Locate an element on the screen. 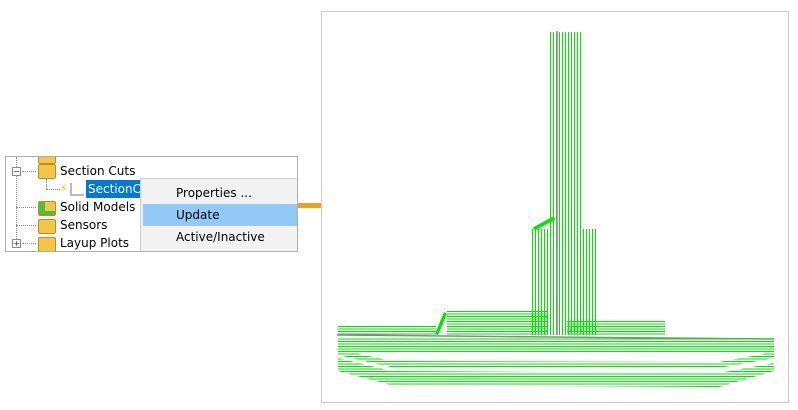 The height and width of the screenshot is (410, 798). tree-item-label: Sensors is located at coordinates (84, 225).